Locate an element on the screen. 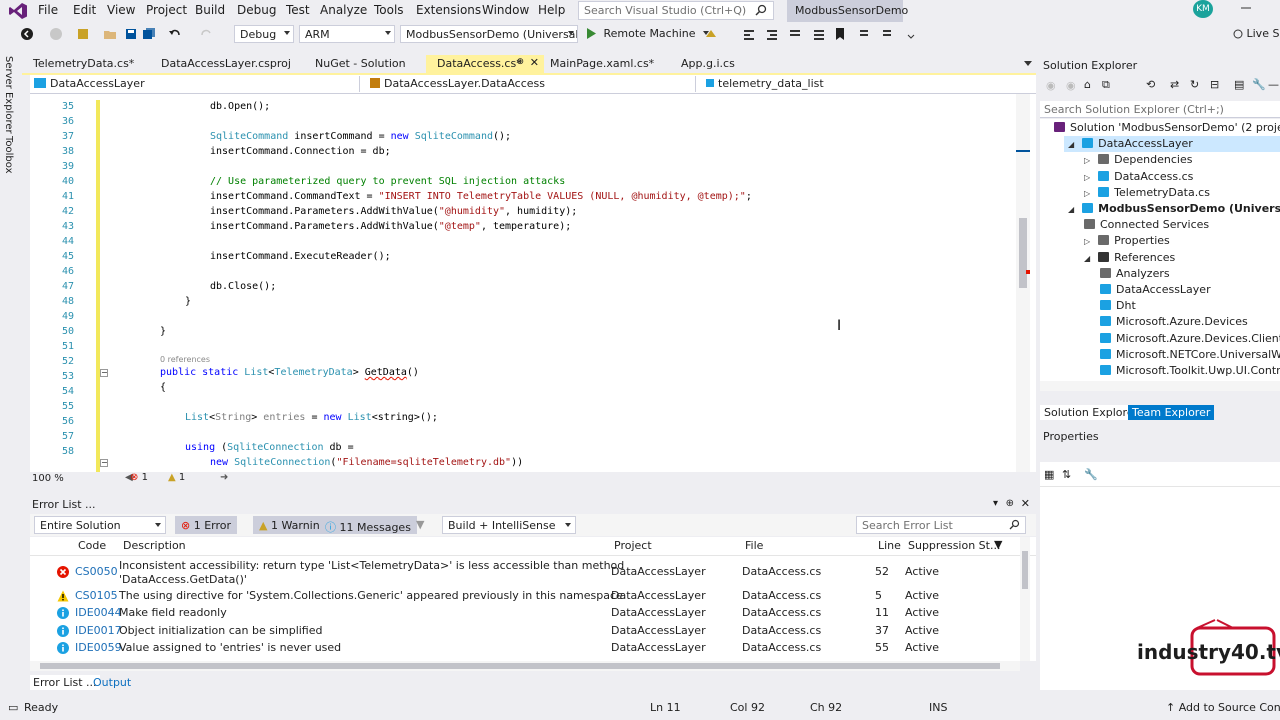 The image size is (1280, 720). menu-debug: Debug is located at coordinates (256, 10).